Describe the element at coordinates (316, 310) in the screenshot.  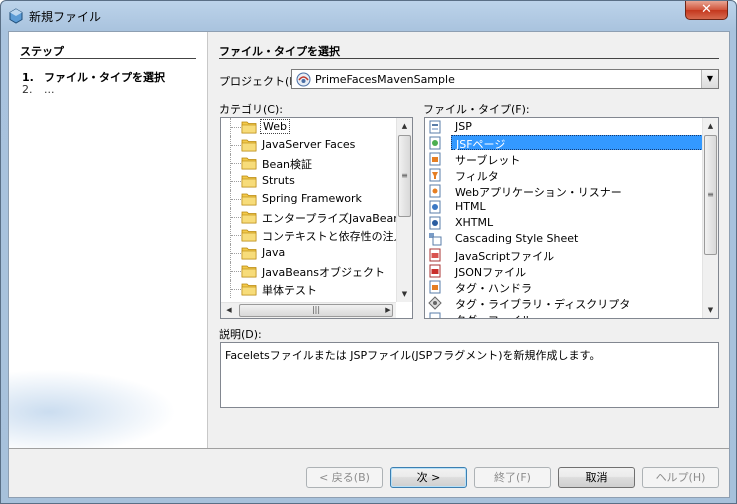
I see `scroll-thumb: |||` at that location.